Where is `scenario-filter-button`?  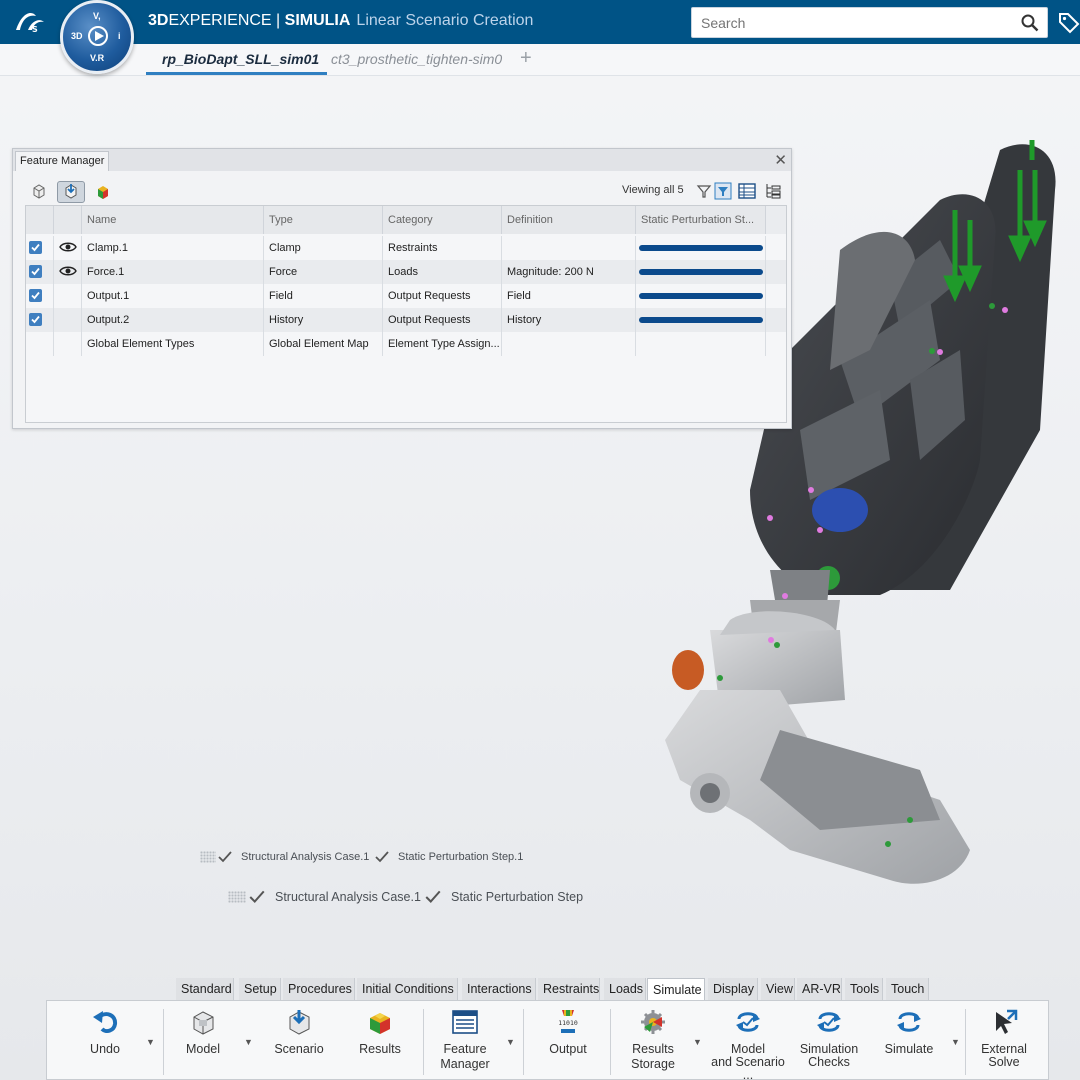 scenario-filter-button is located at coordinates (71, 192).